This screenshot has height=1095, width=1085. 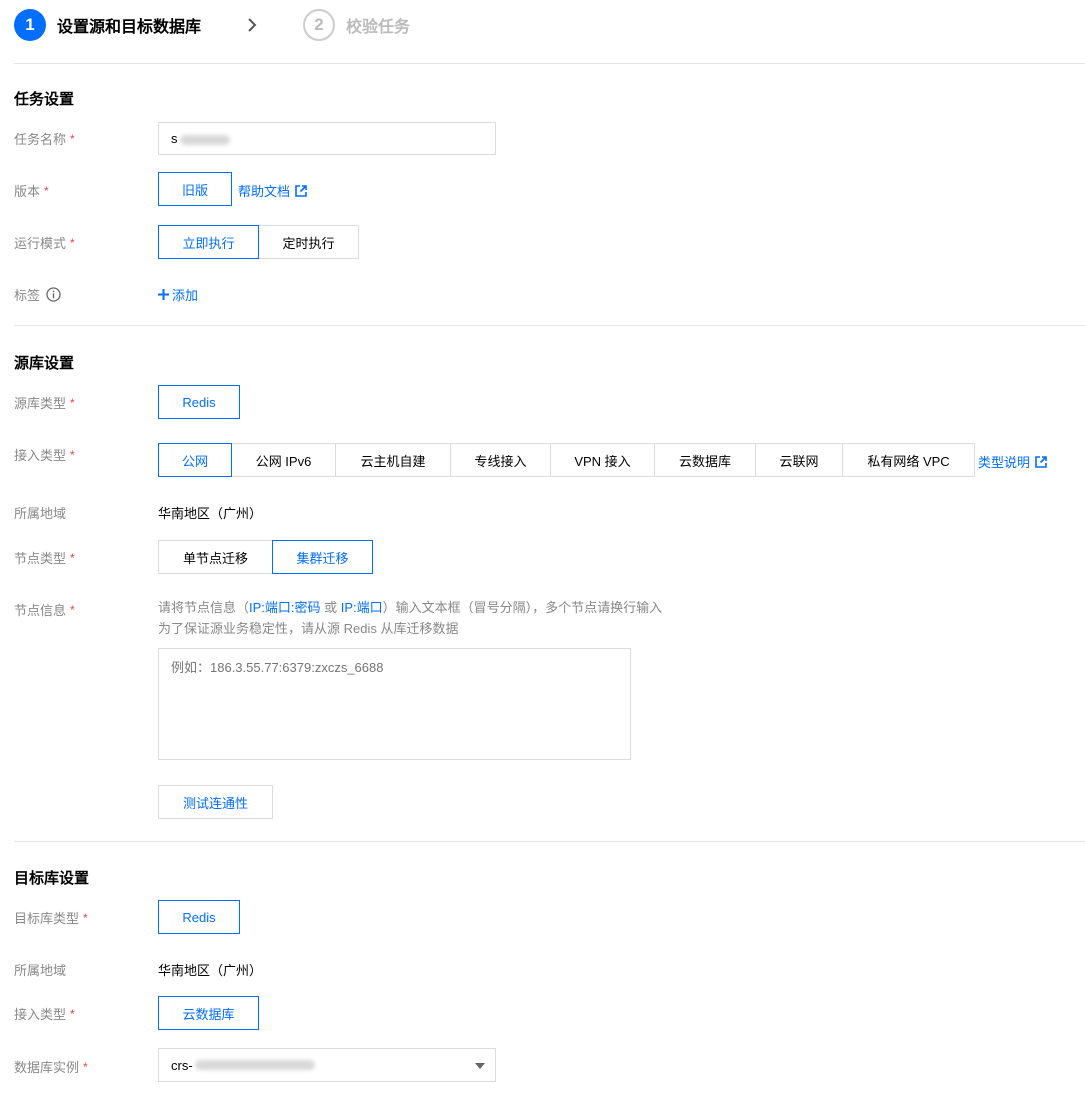 I want to click on source-access-label: 接入类型 *, so click(x=44, y=455).